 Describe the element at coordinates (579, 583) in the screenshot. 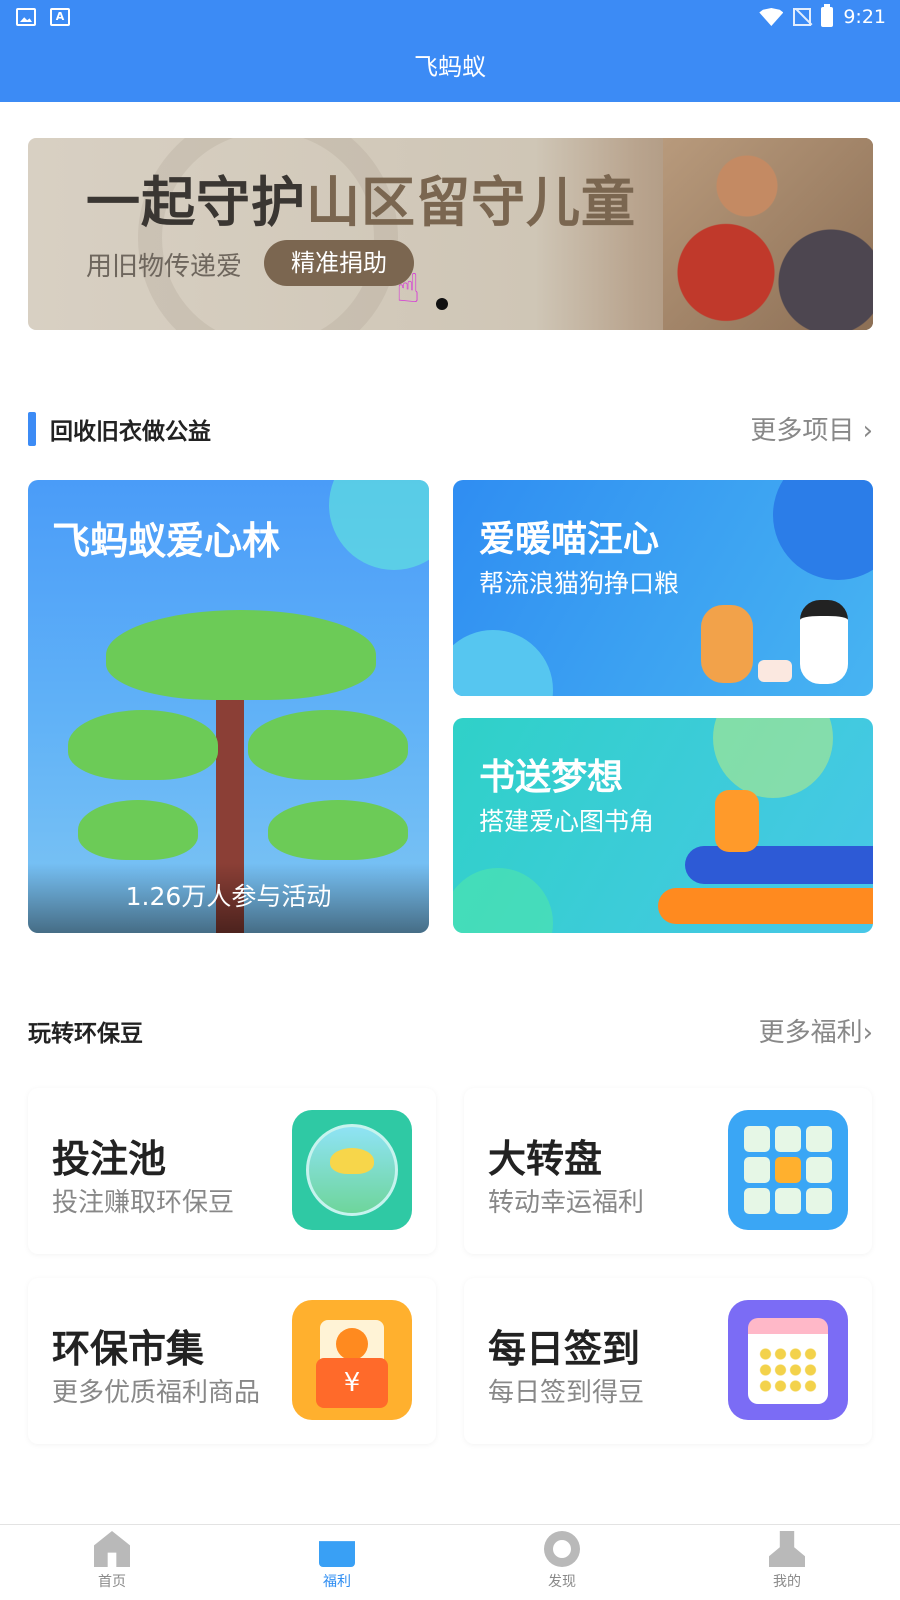

I see `project-subtitle: 帮流浪猫狗挣口粮` at that location.